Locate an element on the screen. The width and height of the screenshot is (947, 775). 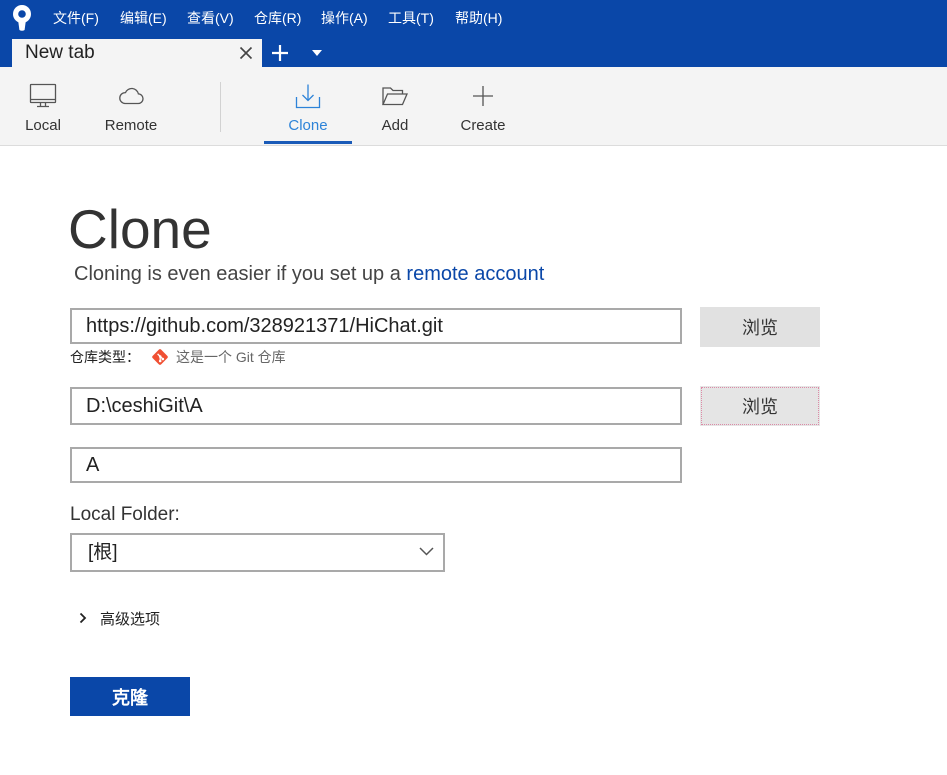
menu-repository: 仓库(R) is located at coordinates (287, 18).